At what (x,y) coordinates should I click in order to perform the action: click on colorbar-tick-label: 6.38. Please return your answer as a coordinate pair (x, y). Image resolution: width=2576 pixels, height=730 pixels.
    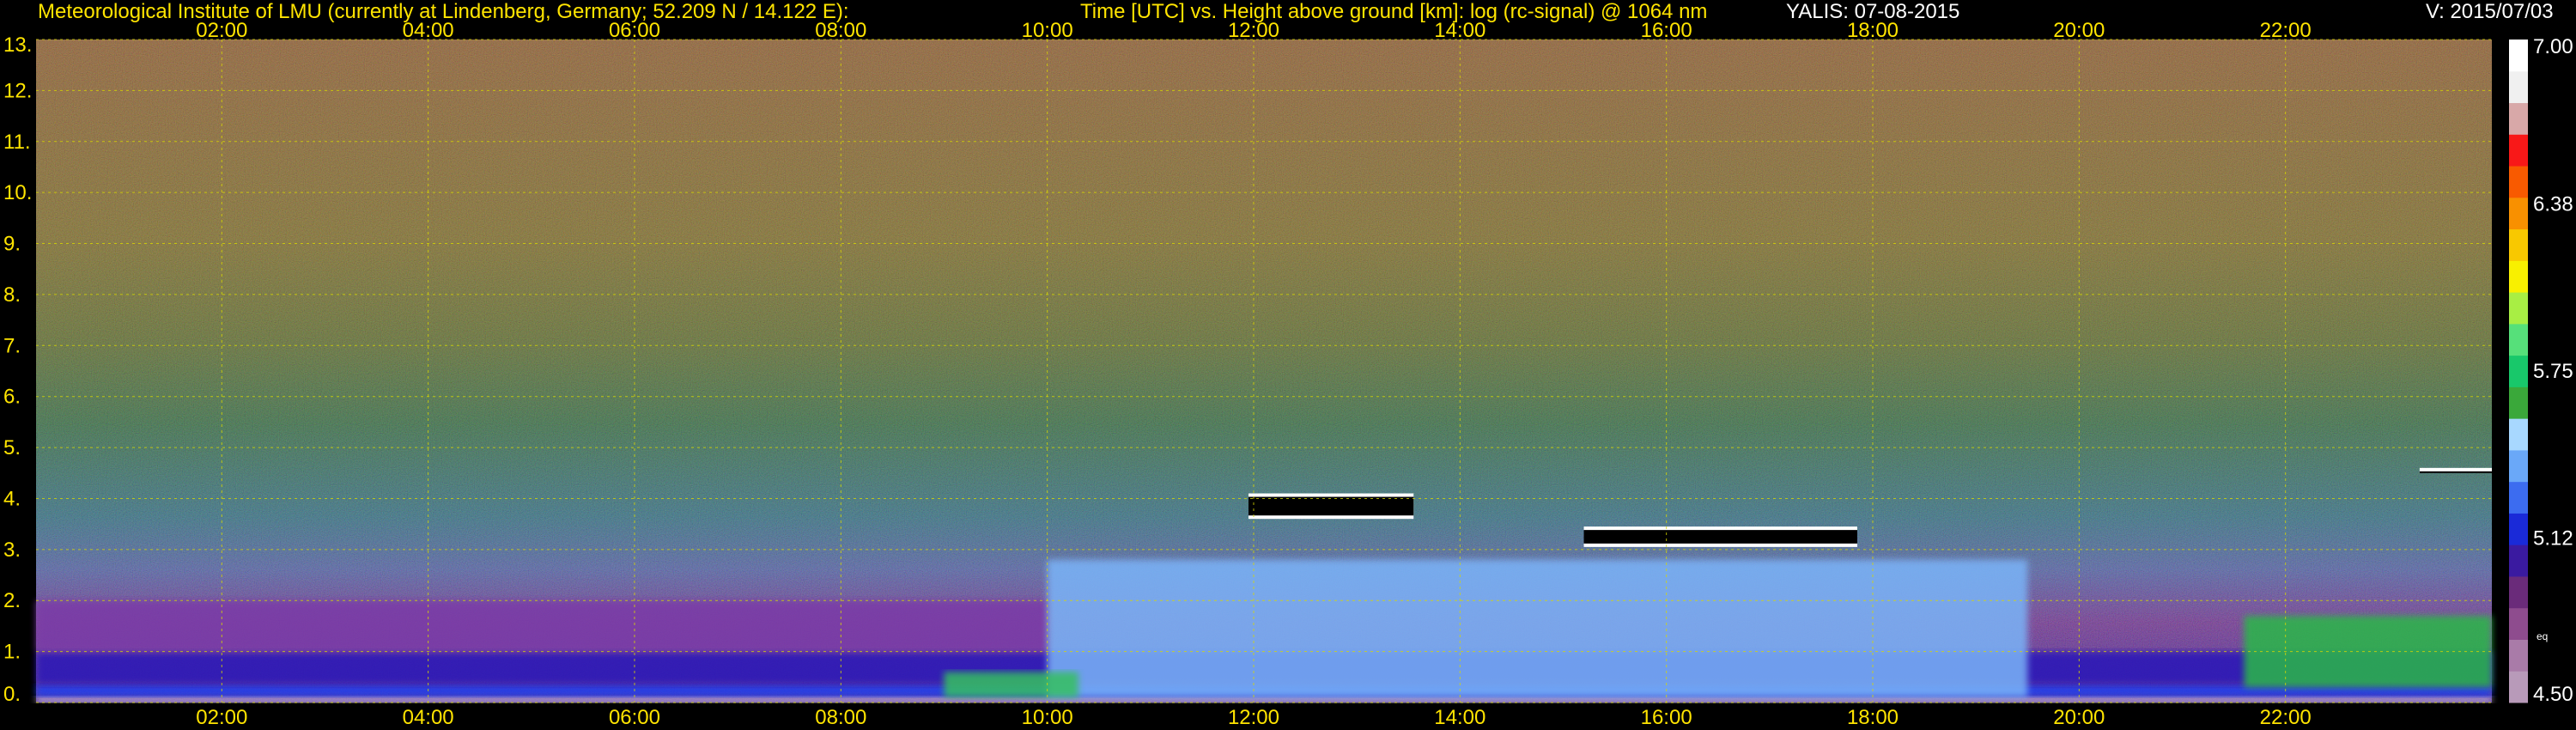
    Looking at the image, I should click on (2553, 204).